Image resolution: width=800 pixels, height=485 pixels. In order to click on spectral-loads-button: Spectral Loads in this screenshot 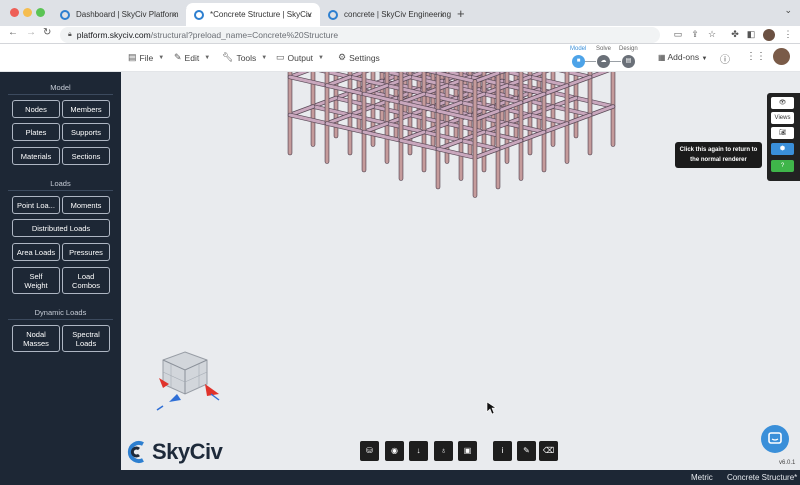, I will do `click(86, 338)`.